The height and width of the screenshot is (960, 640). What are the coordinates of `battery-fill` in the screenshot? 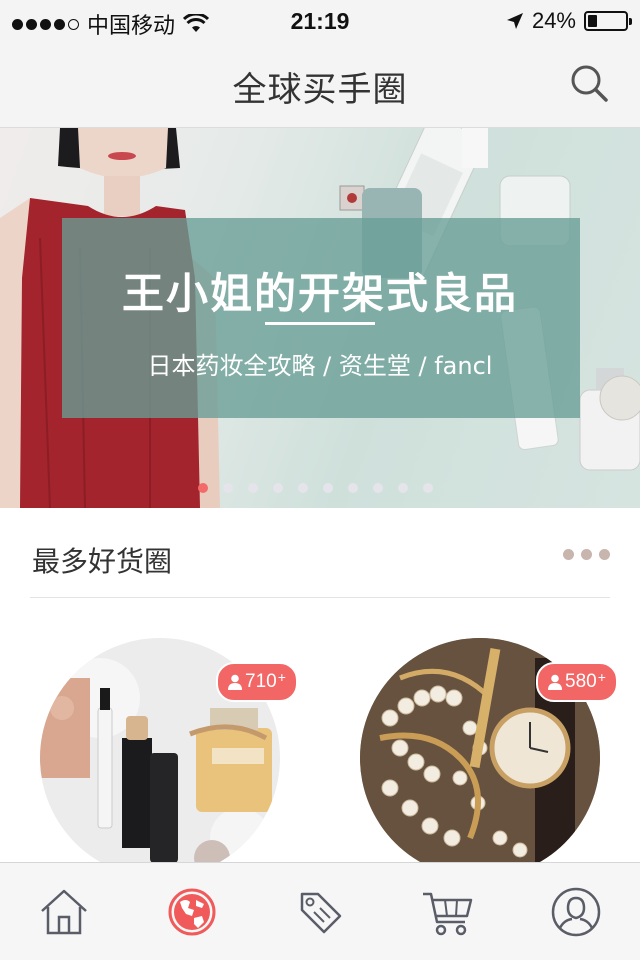 It's located at (592, 21).